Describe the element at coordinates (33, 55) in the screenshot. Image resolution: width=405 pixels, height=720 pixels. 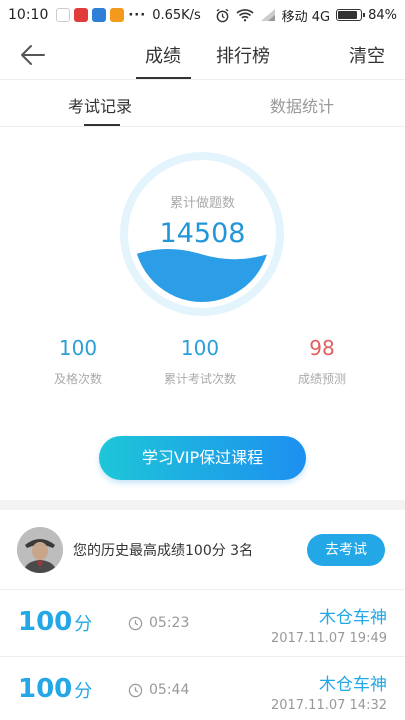
I see `back-arrow-icon` at that location.